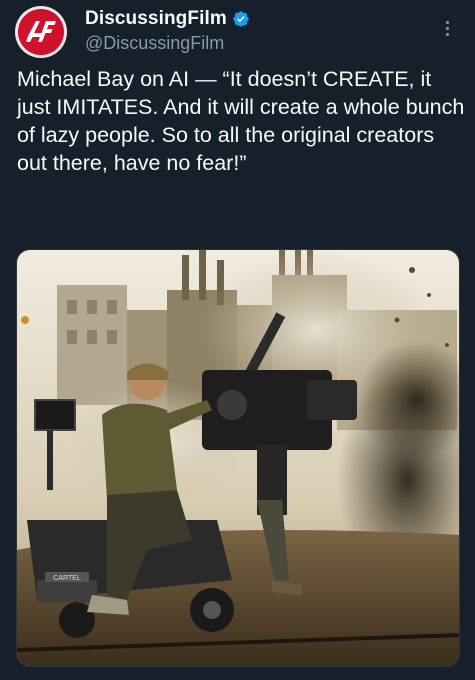  I want to click on avatar-logo-mark, so click(41, 31).